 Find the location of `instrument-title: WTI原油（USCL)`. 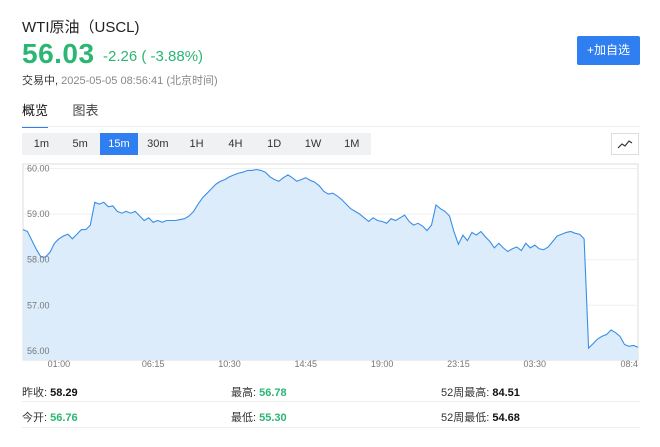

instrument-title: WTI原油（USCL) is located at coordinates (81, 27).